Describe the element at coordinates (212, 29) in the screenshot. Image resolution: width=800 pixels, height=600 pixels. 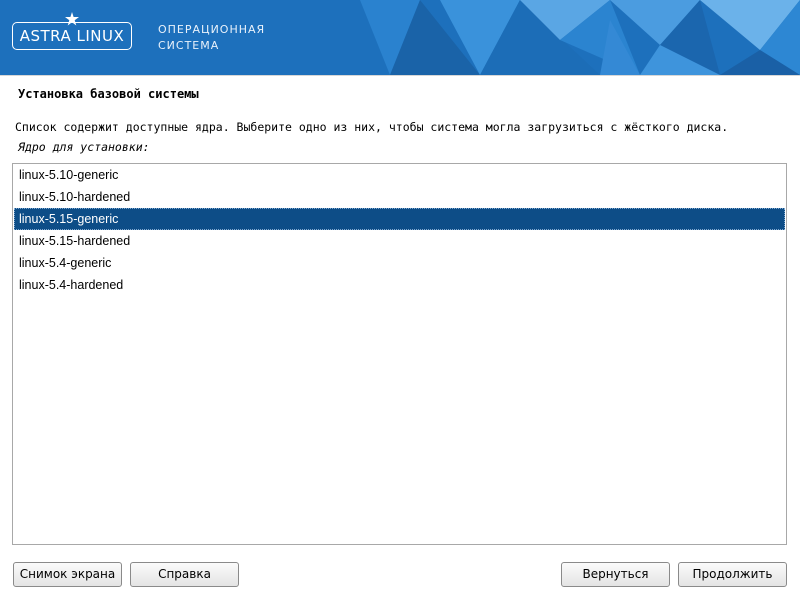
I see `tagline-line-1: ОПЕРАЦИОННАЯ` at that location.